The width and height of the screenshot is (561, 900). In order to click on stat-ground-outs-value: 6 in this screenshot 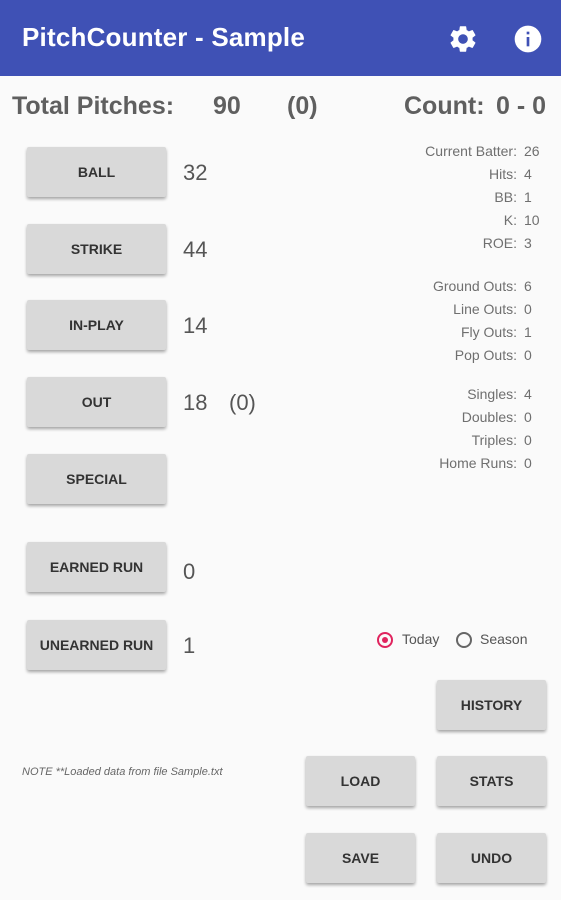, I will do `click(528, 286)`.